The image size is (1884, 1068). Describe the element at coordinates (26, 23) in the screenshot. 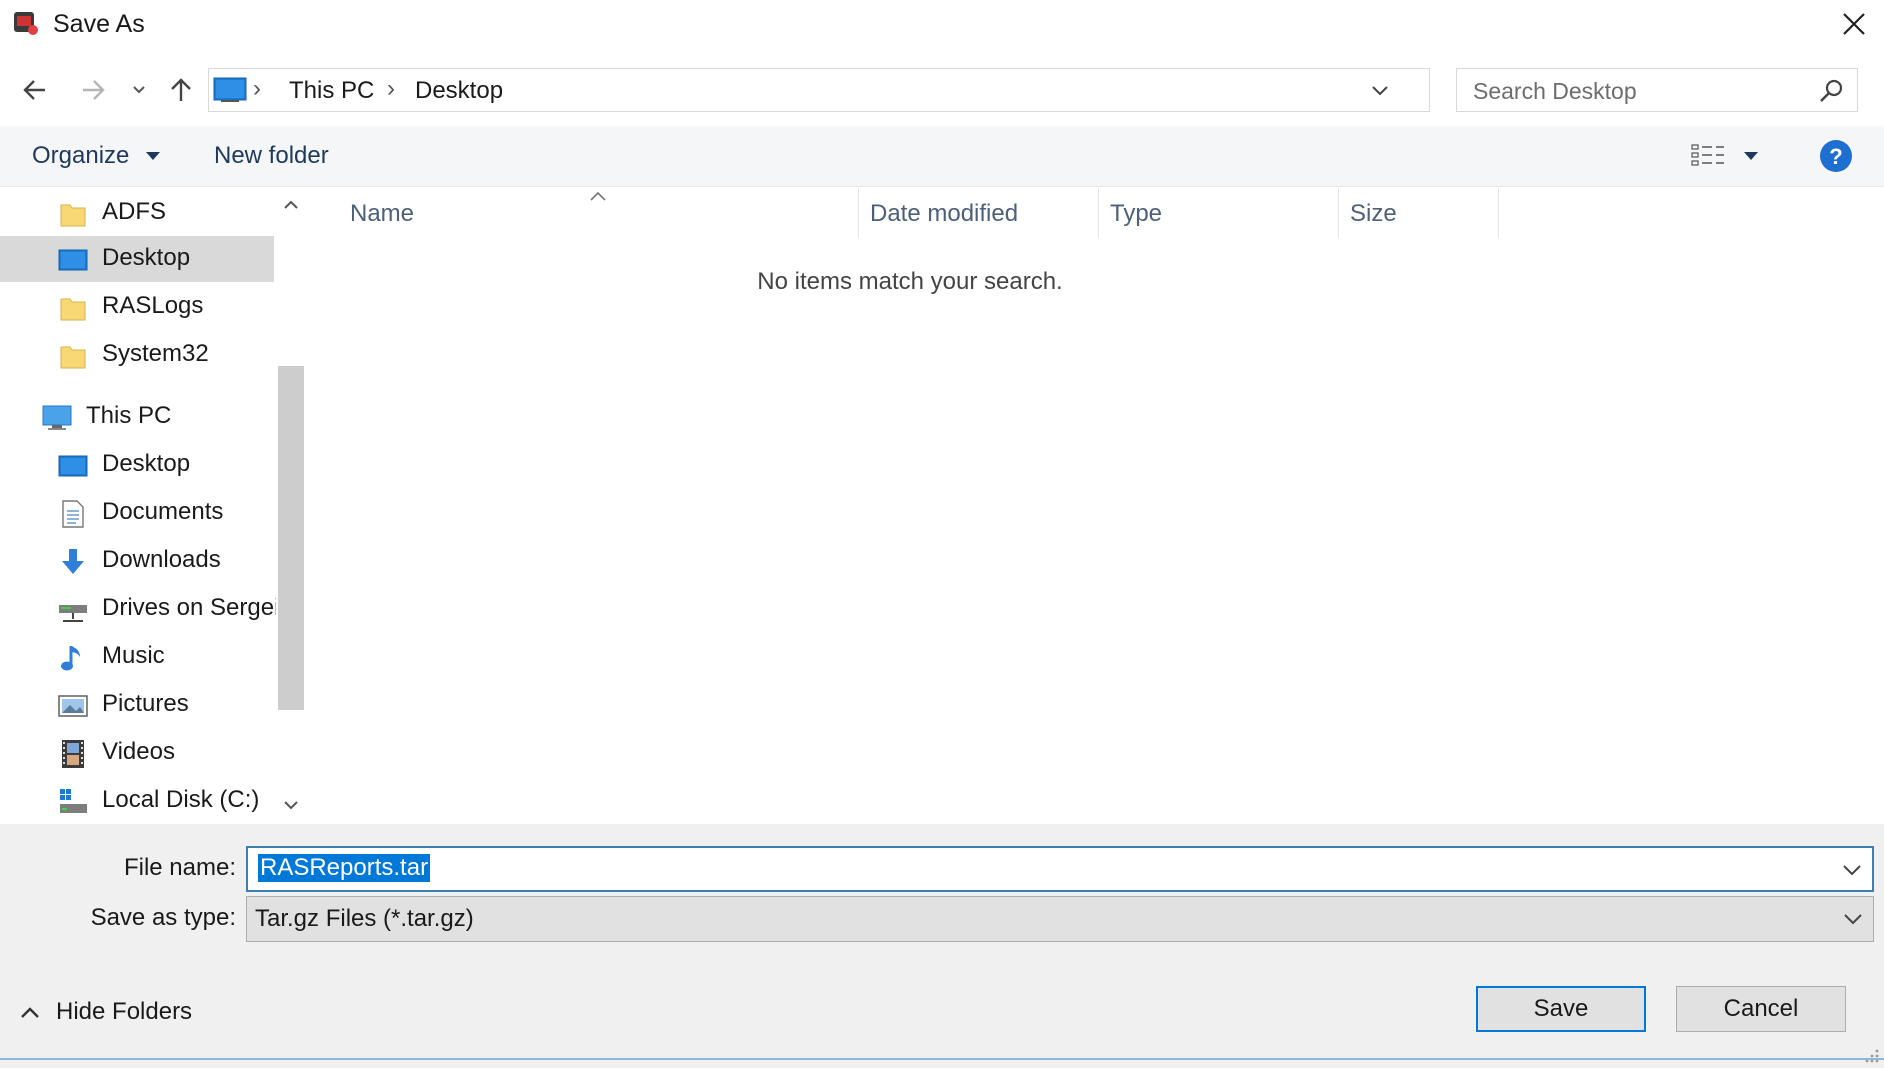

I see `app-icon` at that location.